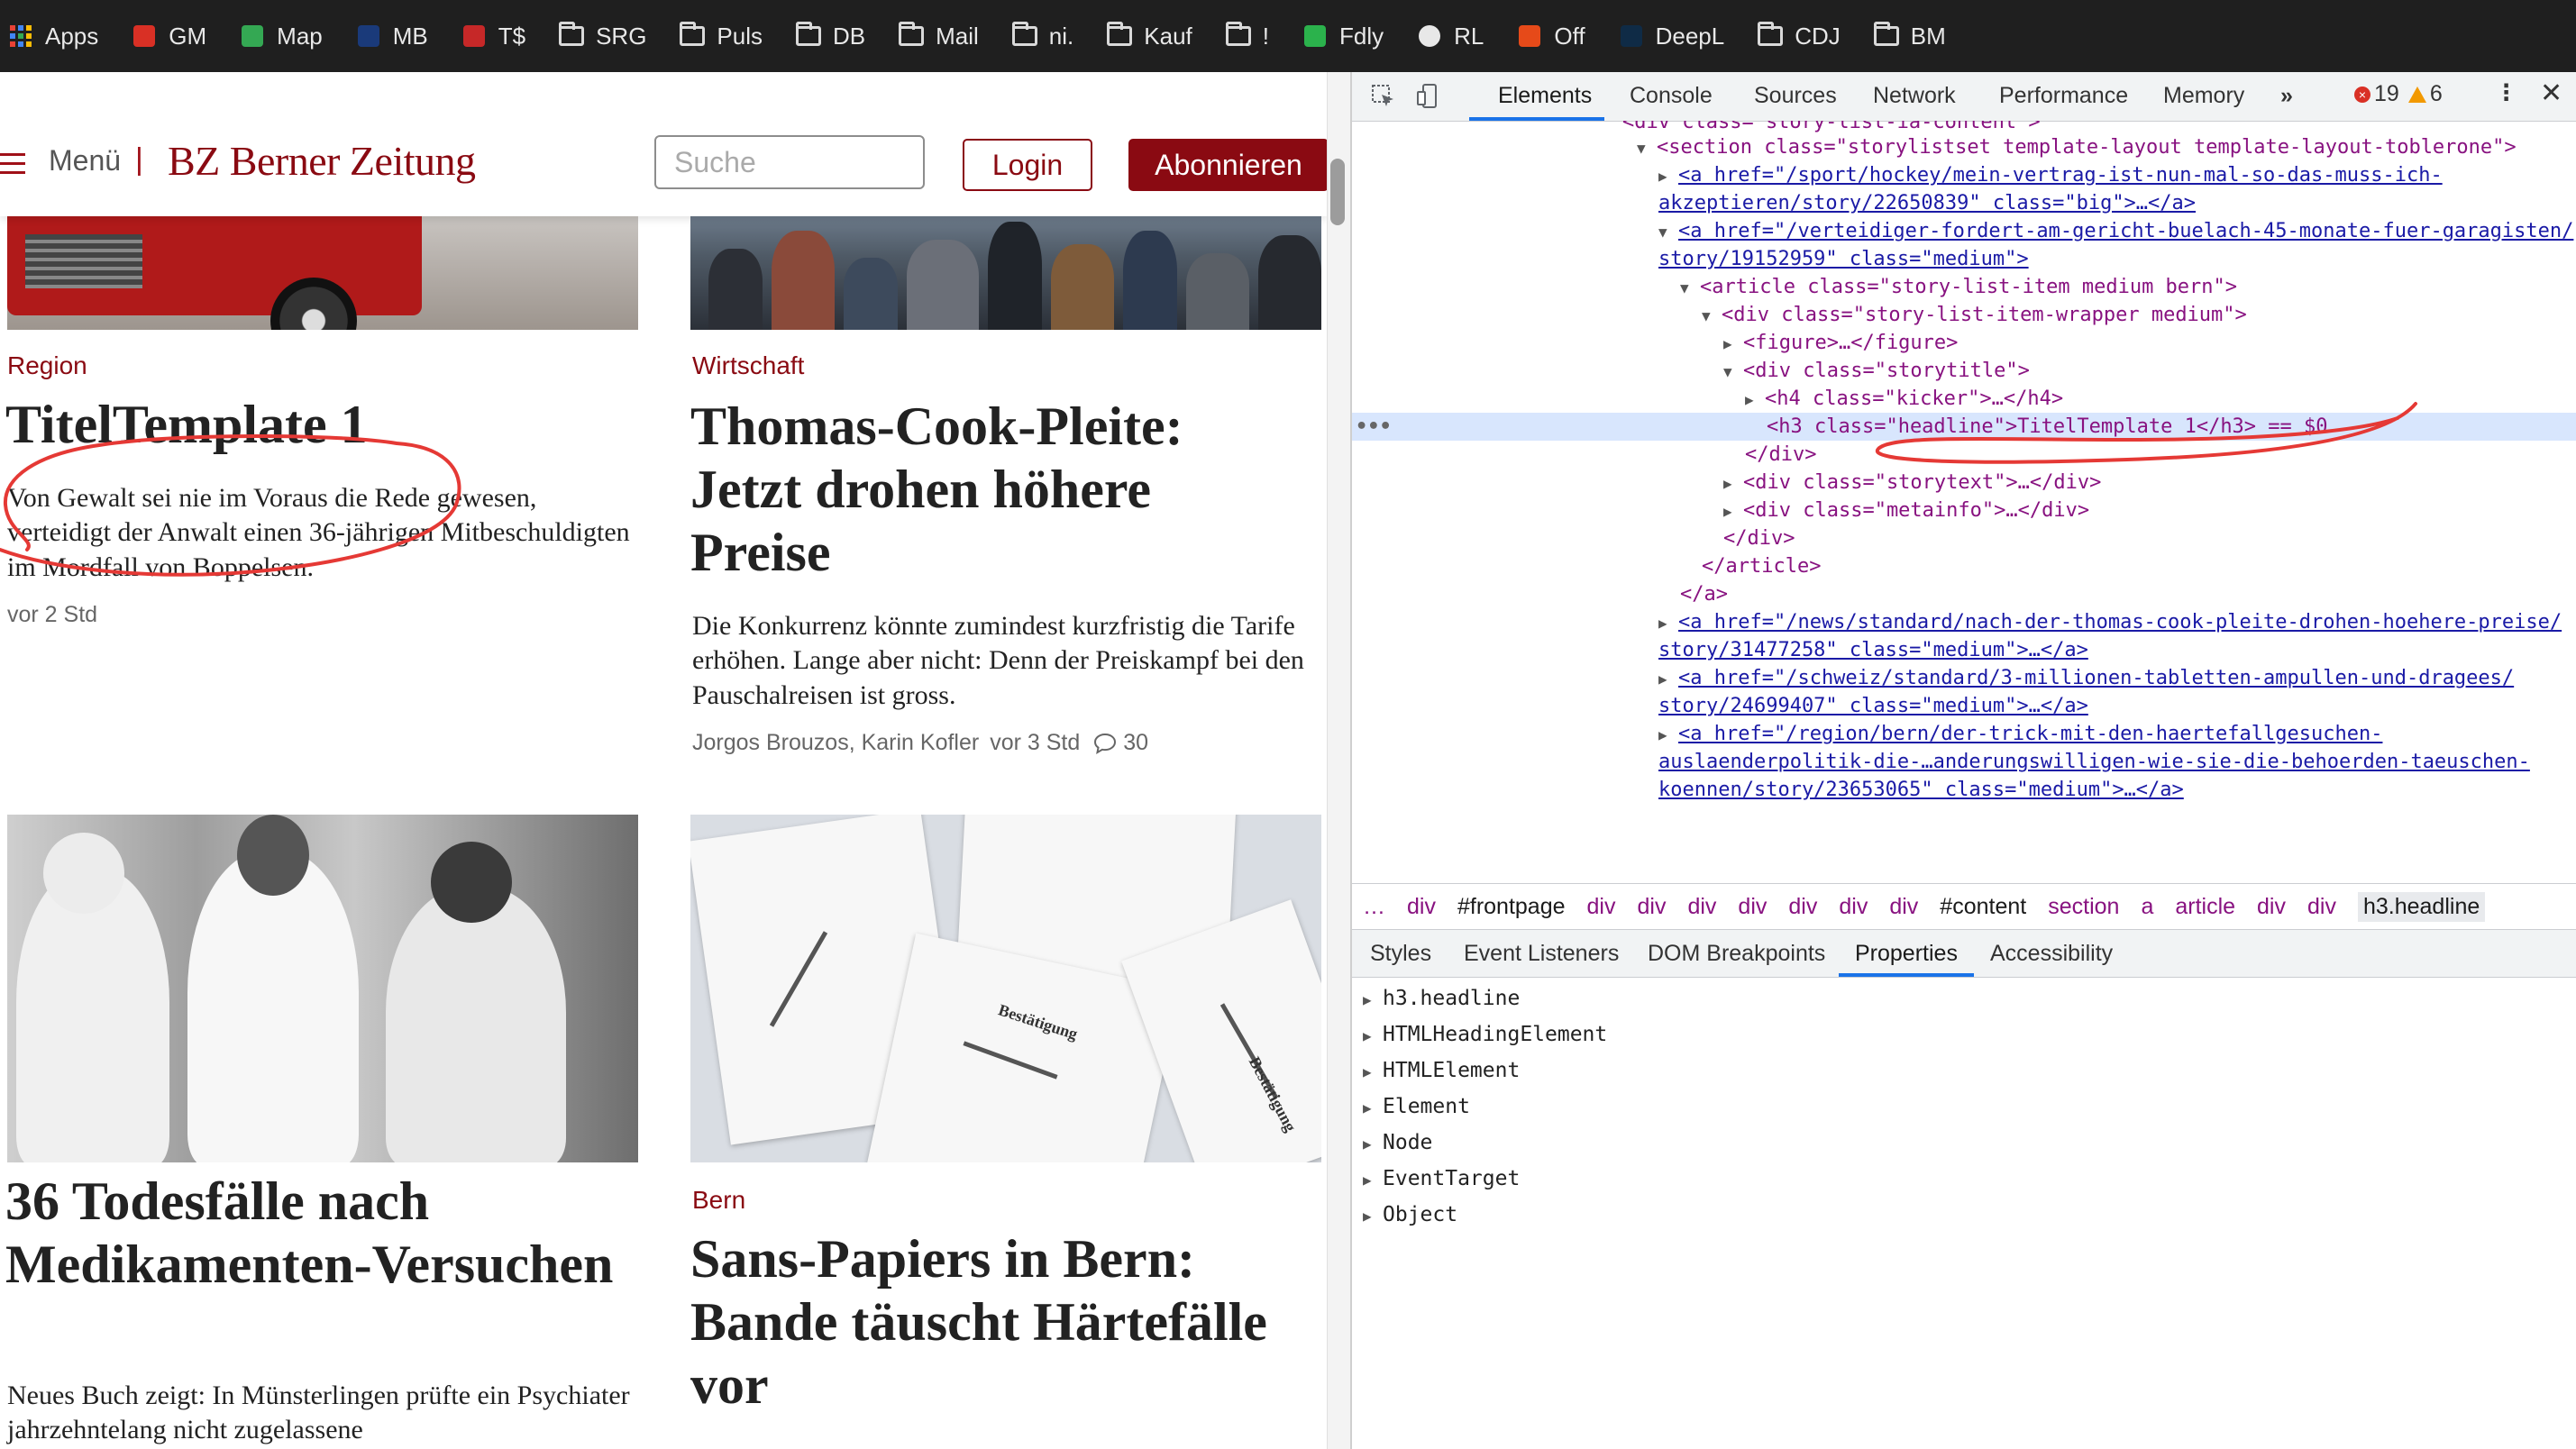 The height and width of the screenshot is (1449, 2576). I want to click on dom-node: ▼ <div class="storytitle">, so click(1877, 371).